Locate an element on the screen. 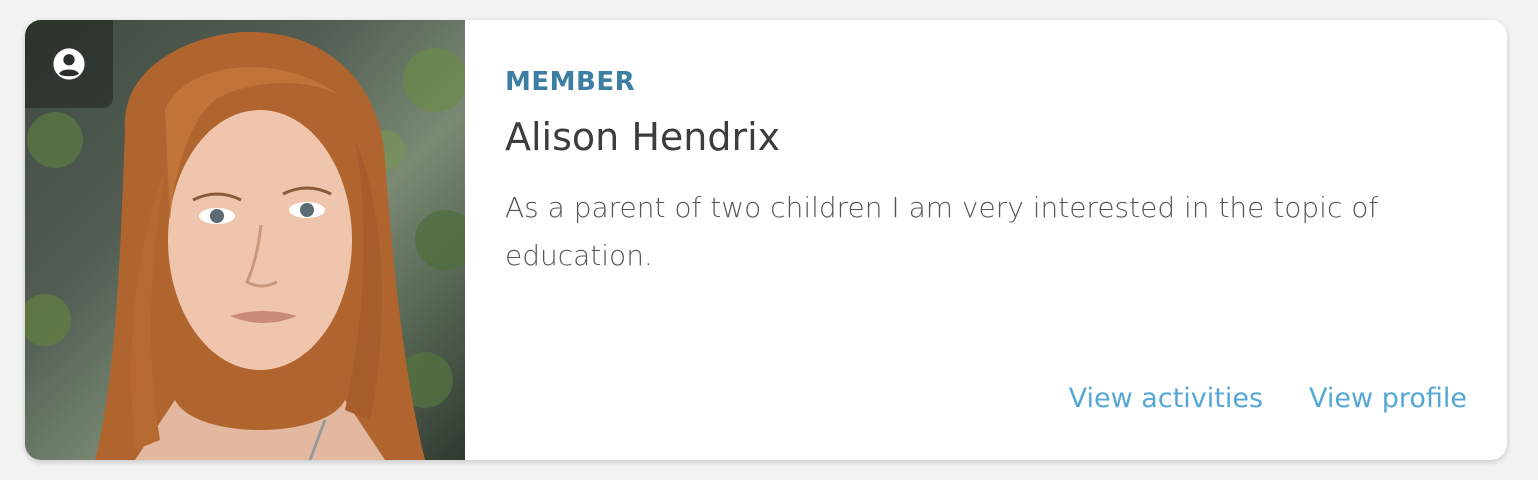 This screenshot has height=480, width=1538. user-circle-icon is located at coordinates (69, 64).